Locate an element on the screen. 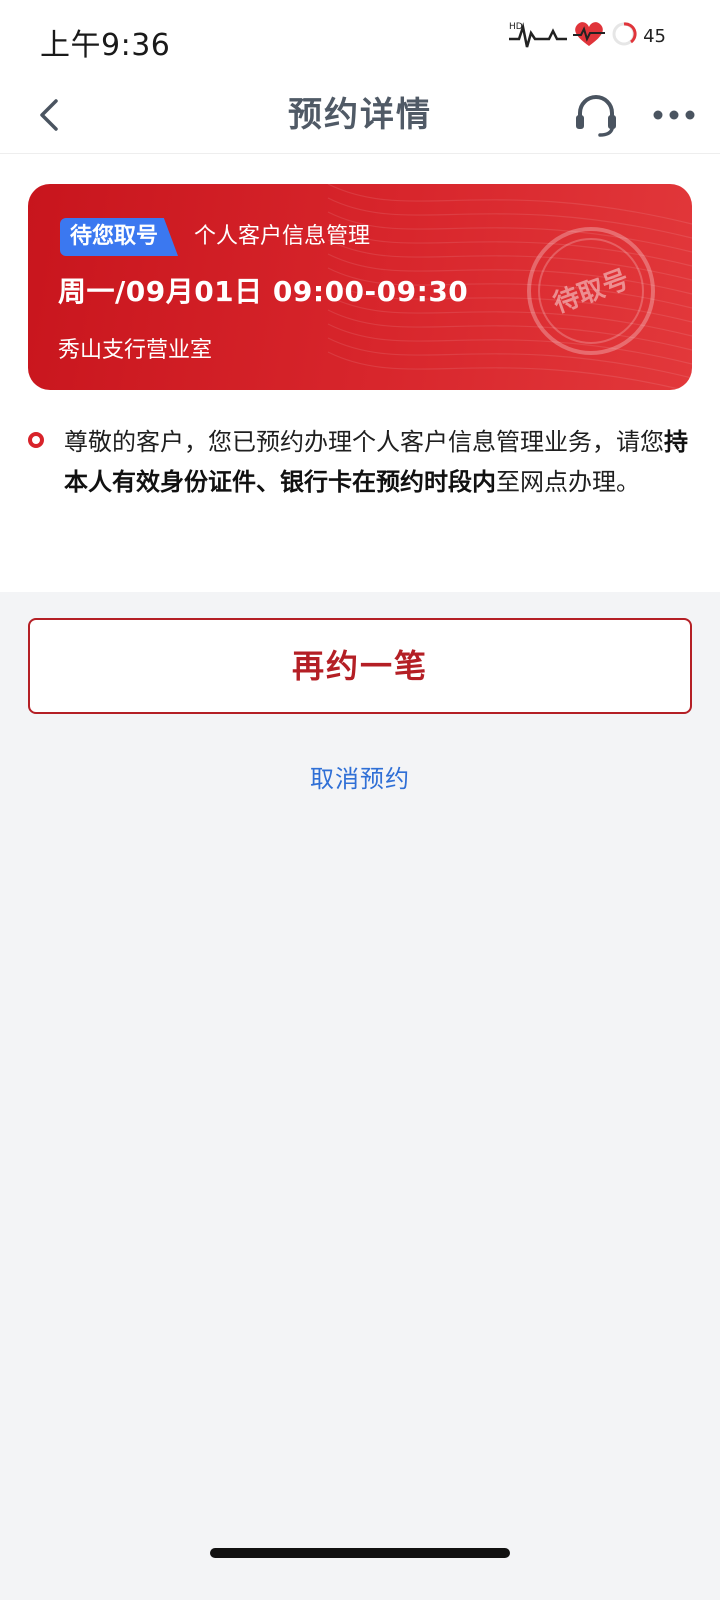  headset-icon is located at coordinates (596, 116).